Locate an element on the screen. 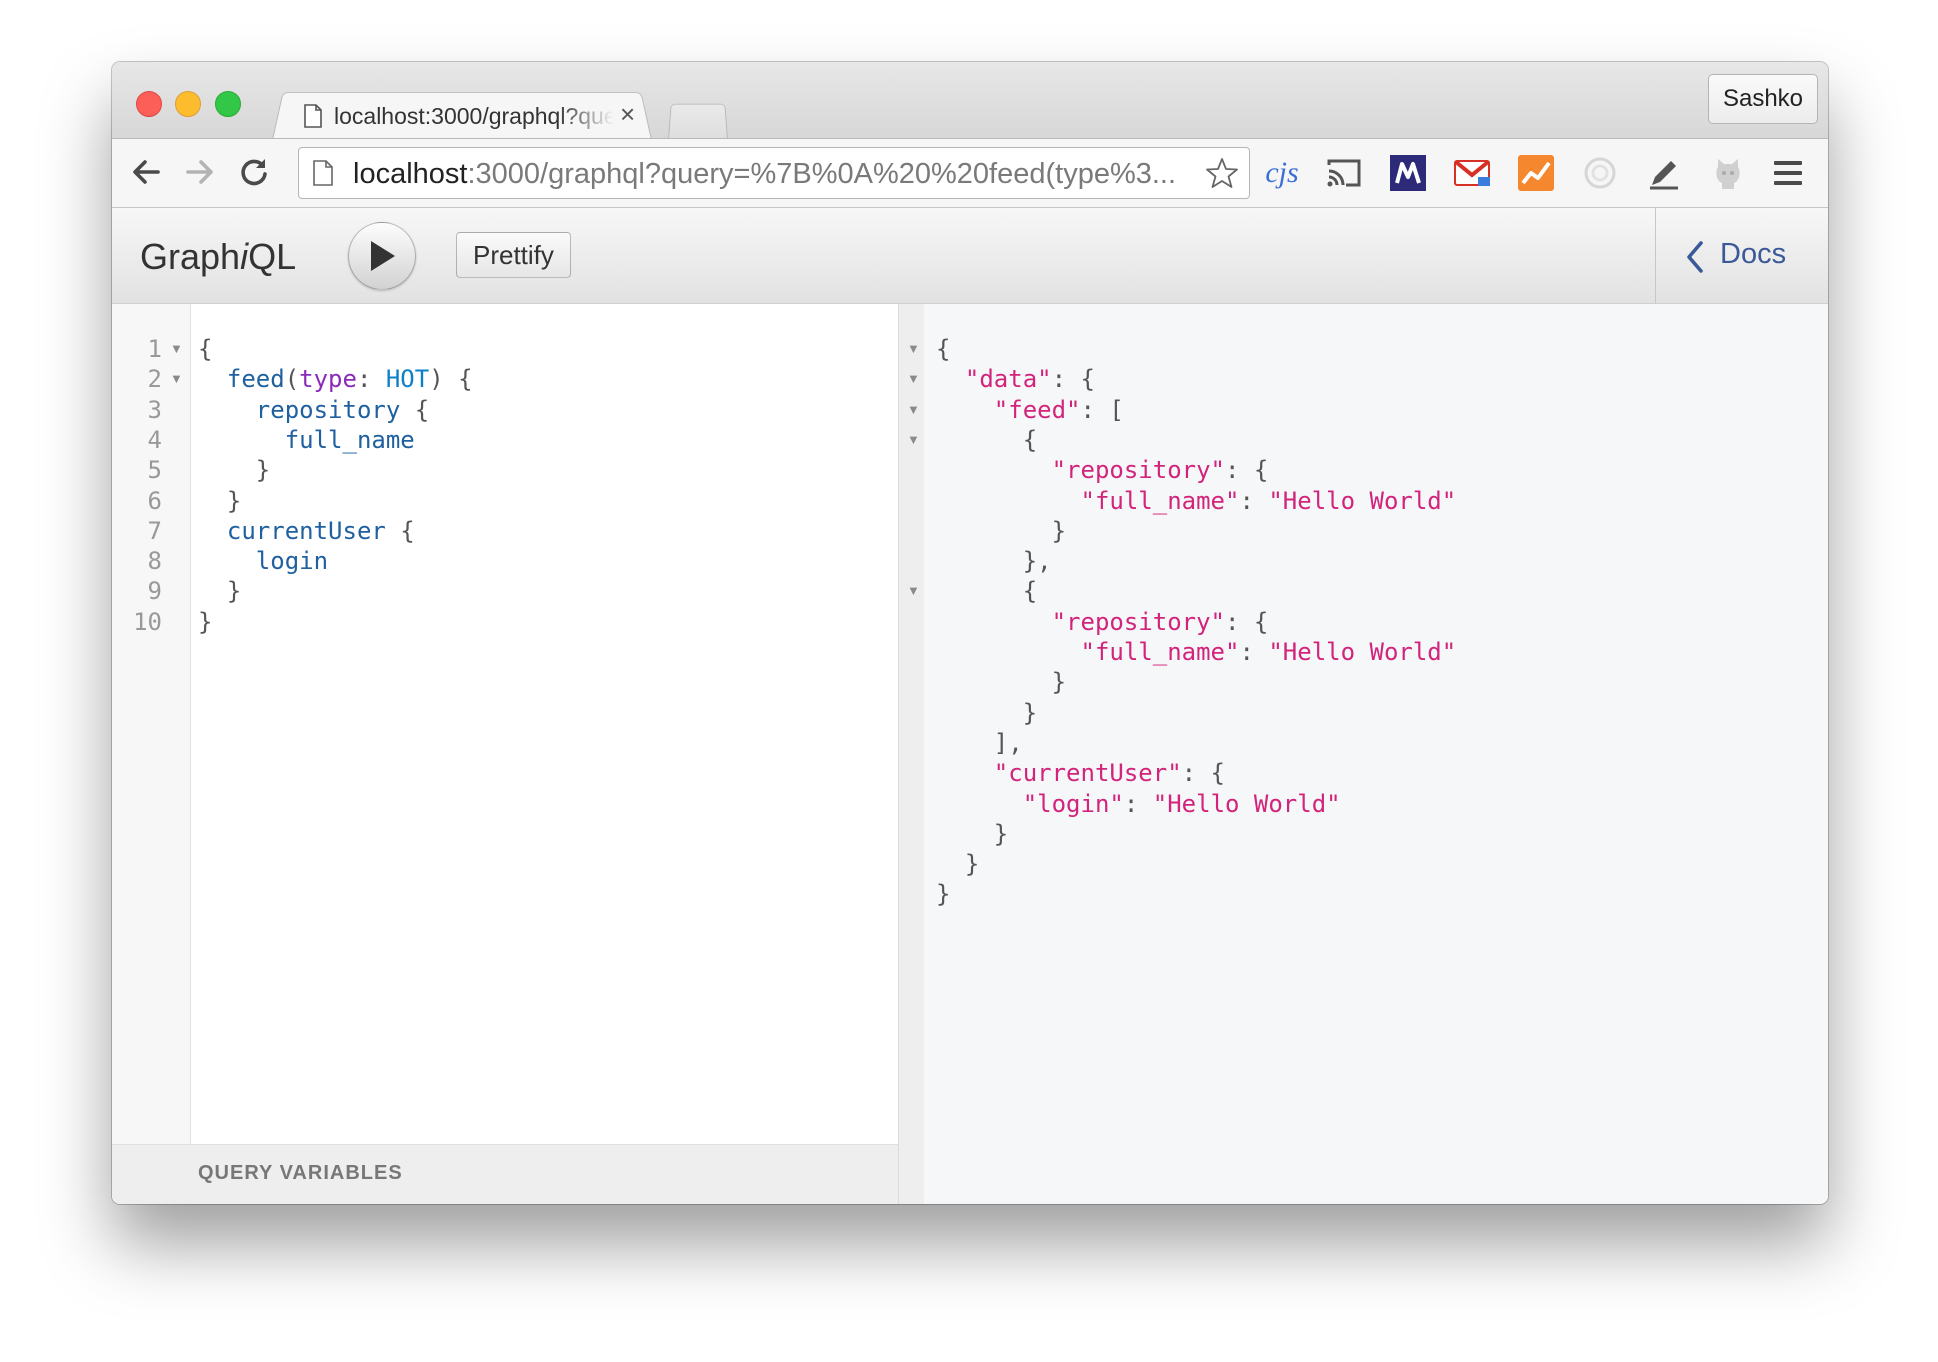 The image size is (1938, 1362). line-number: 9 is located at coordinates (154, 591).